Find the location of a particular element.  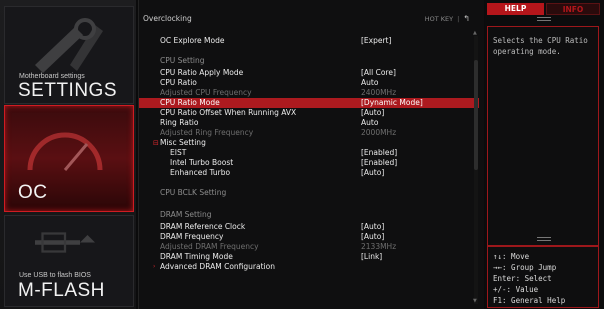

setting-label: CPU BCLK Setting is located at coordinates (193, 192).